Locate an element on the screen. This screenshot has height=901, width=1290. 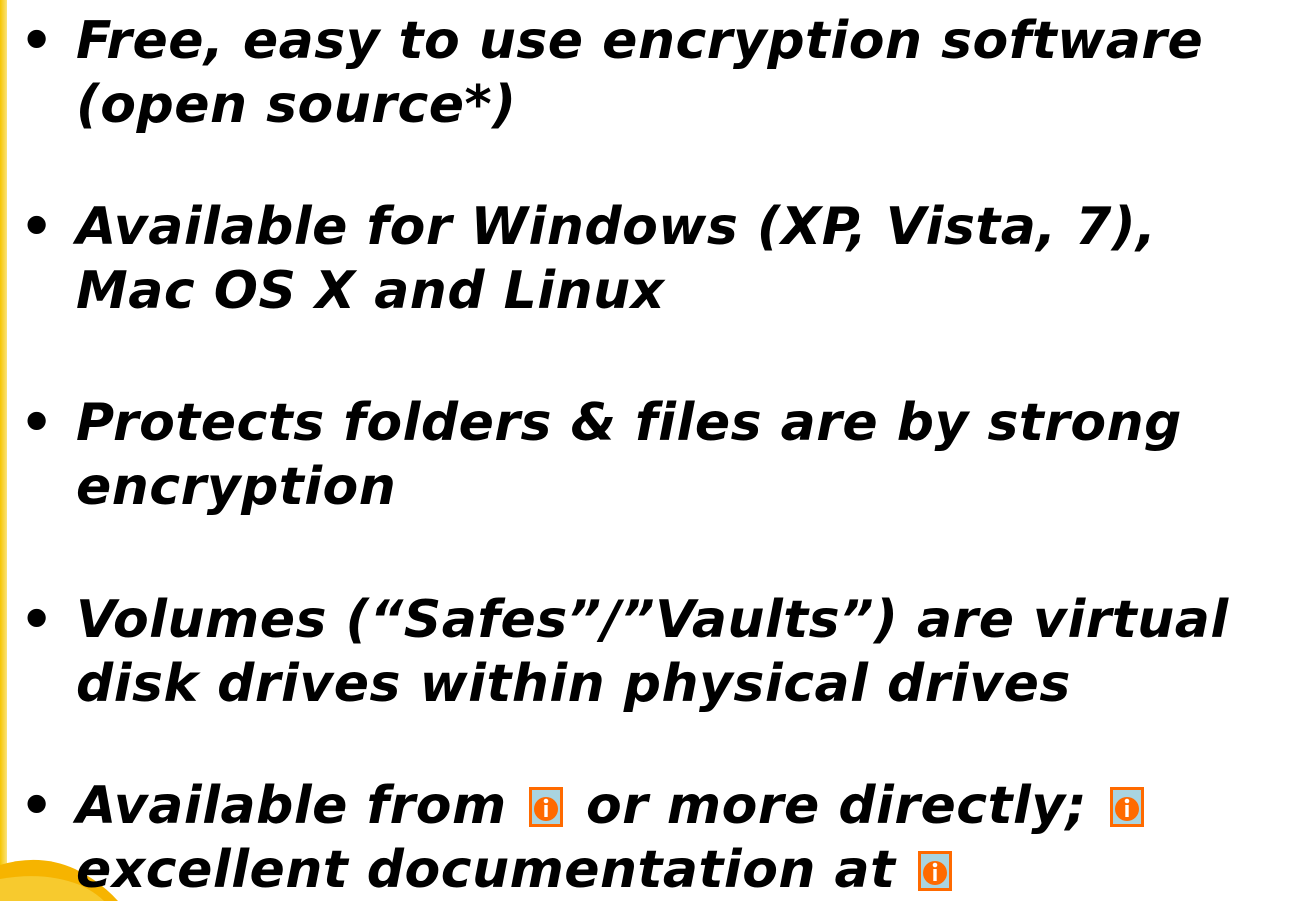
bullet-text-line: encryption is located at coordinates (236, 487).